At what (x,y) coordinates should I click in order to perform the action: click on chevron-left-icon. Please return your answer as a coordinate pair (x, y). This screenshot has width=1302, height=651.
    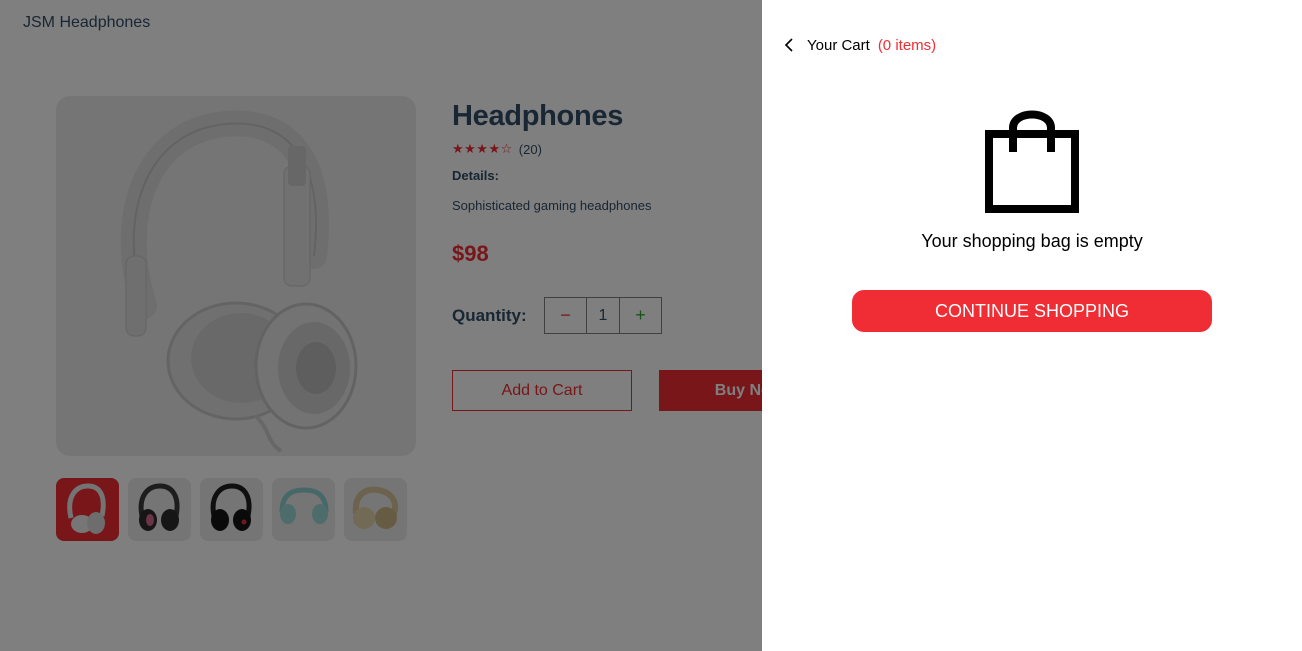
    Looking at the image, I should click on (789, 45).